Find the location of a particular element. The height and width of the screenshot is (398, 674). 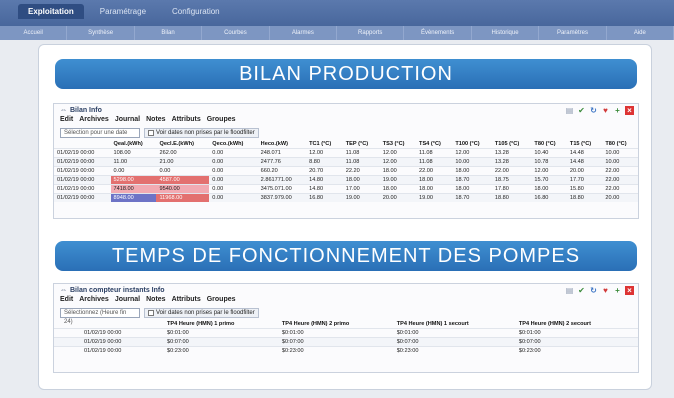

subnav-item: Rapports is located at coordinates (371, 33).